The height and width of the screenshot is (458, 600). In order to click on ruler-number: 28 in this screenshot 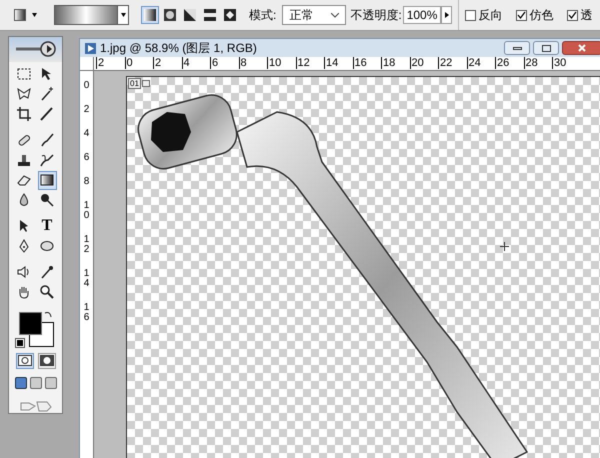, I will do `click(538, 63)`.